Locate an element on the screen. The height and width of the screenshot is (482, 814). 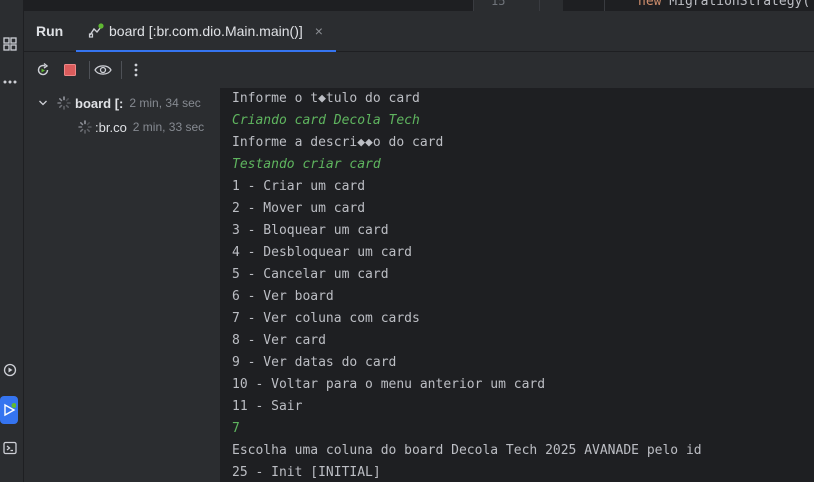
rerun-icon is located at coordinates (43, 70).